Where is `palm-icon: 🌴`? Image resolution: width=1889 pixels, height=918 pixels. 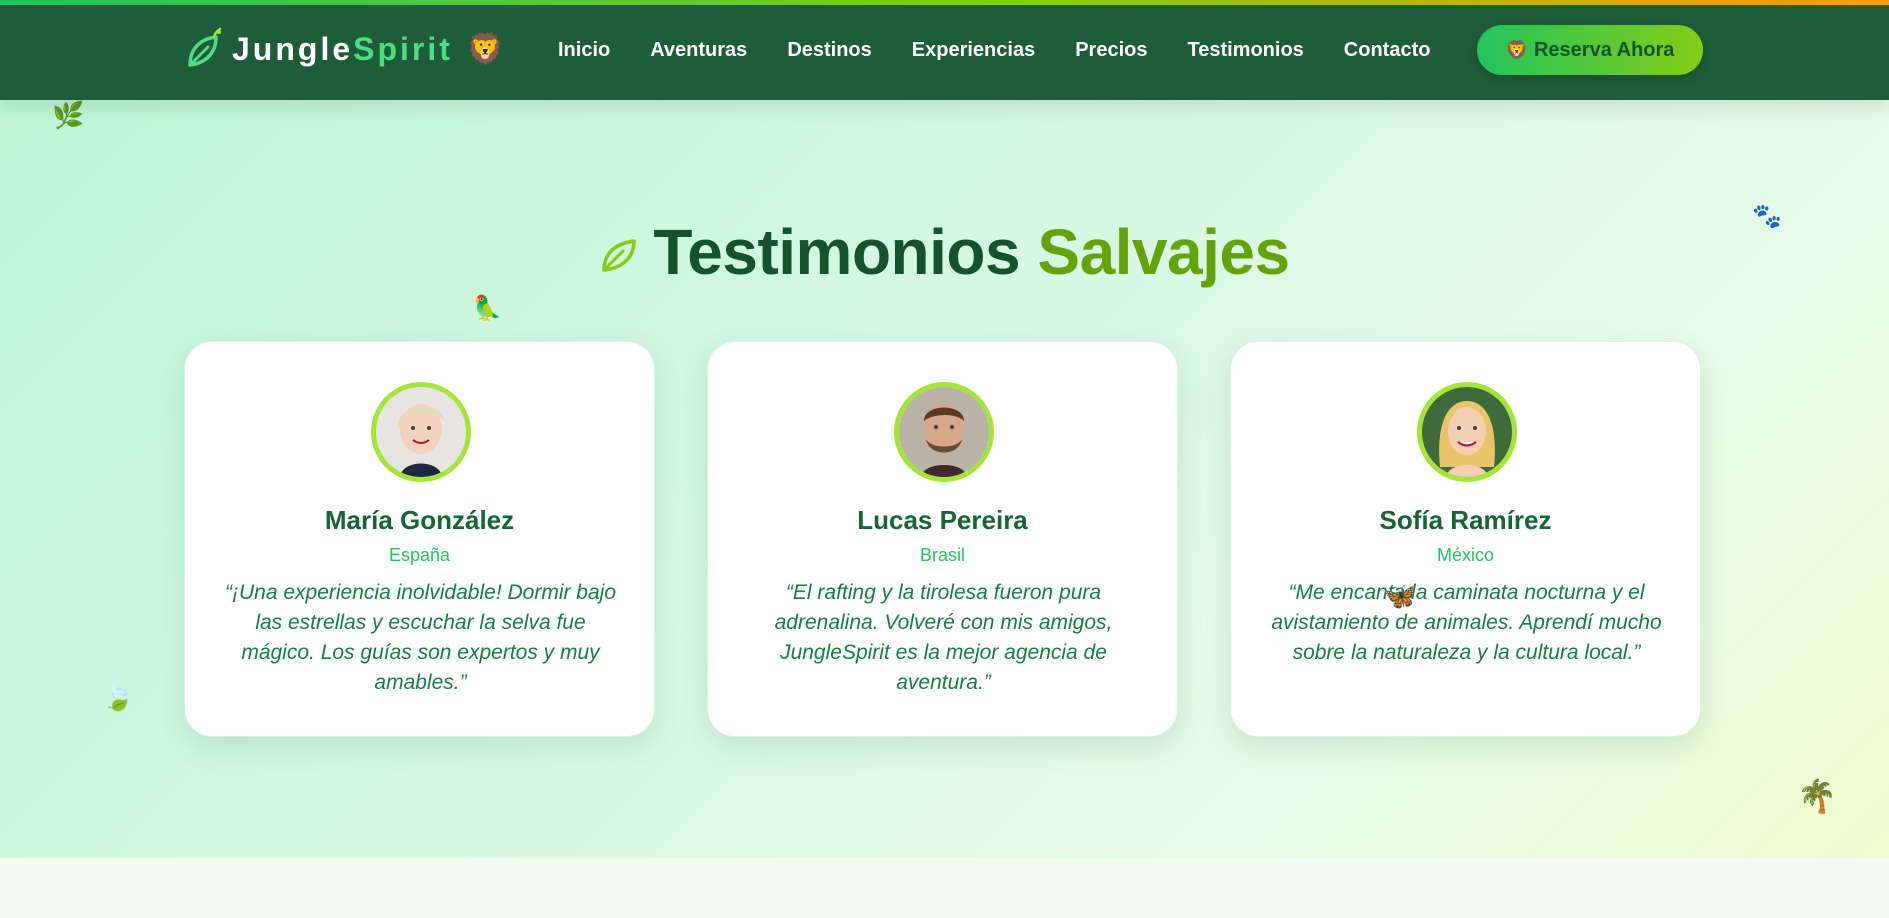 palm-icon: 🌴 is located at coordinates (1817, 796).